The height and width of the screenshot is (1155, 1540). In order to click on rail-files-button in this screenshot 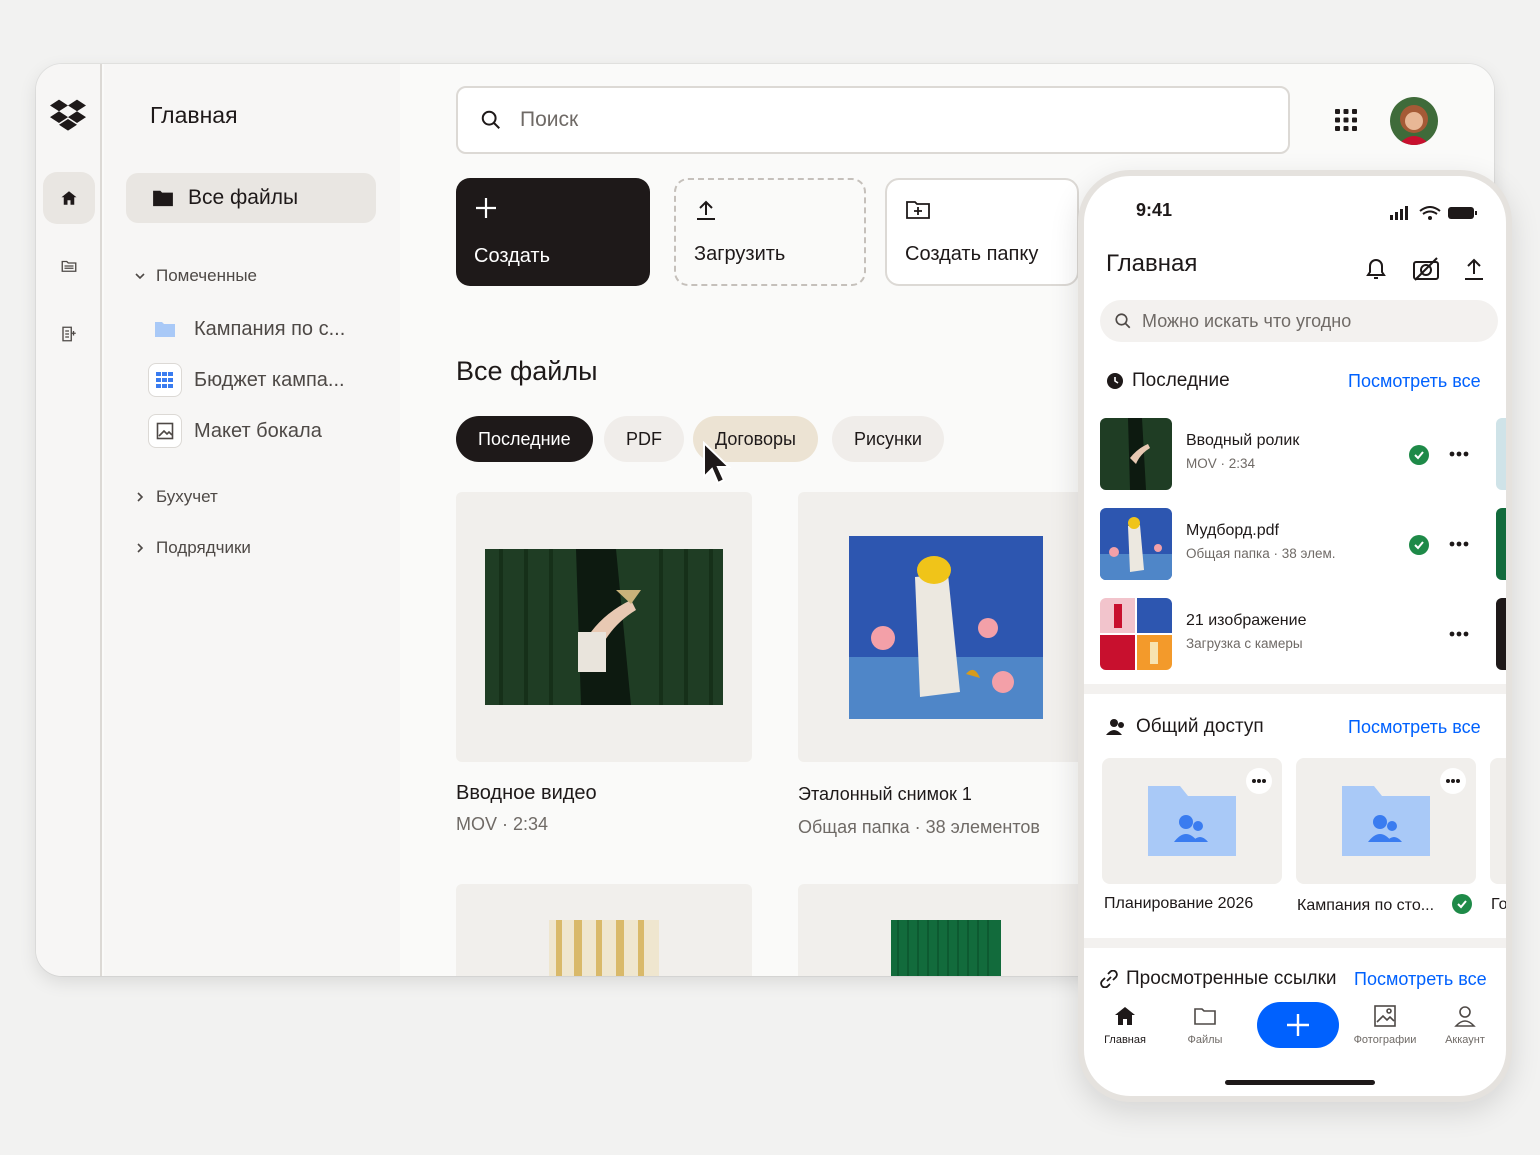, I will do `click(69, 266)`.